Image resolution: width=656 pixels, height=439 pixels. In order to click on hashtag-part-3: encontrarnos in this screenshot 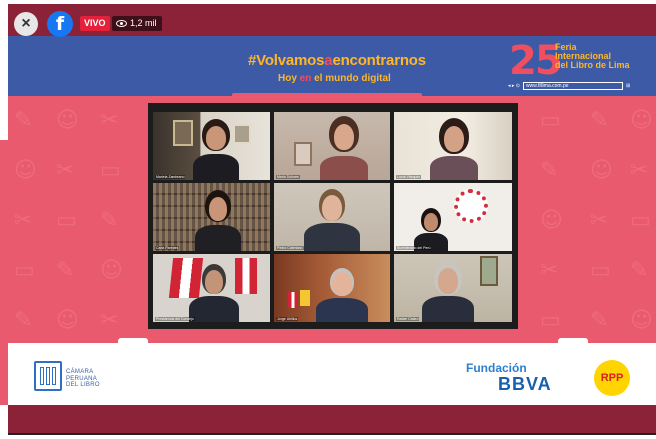, I will do `click(379, 60)`.